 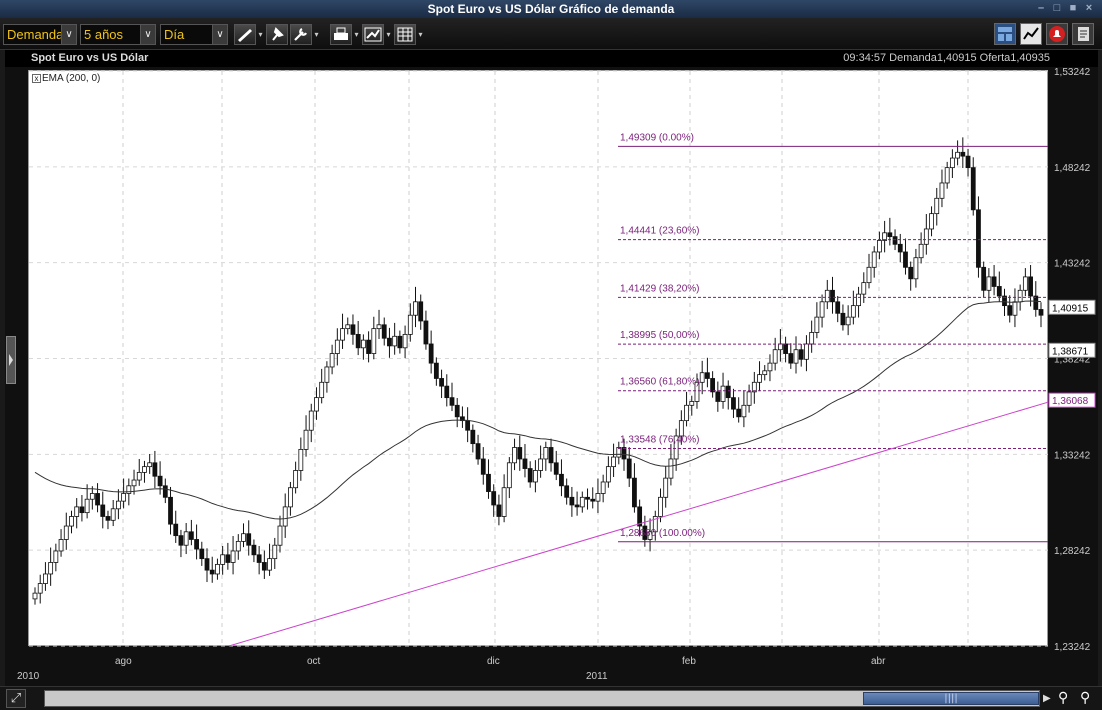 I want to click on chart-type-menu-arrow: ▾, so click(x=388, y=34).